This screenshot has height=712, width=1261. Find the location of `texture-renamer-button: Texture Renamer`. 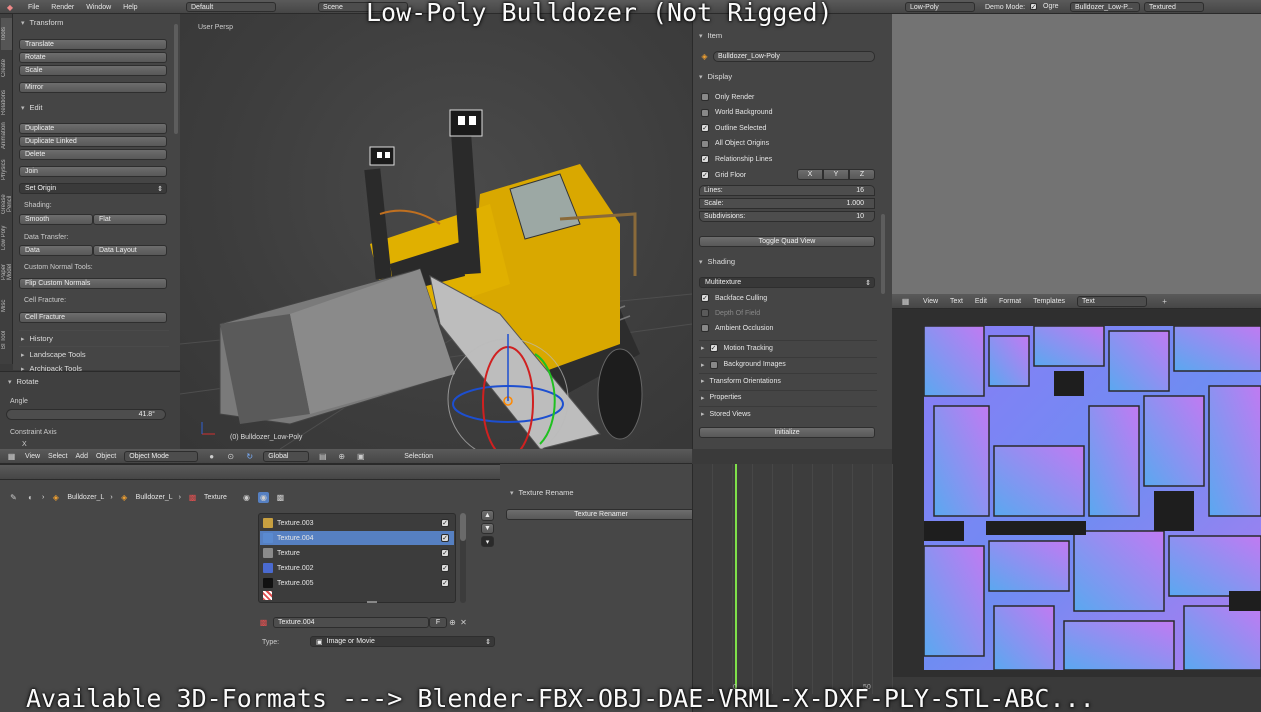

texture-renamer-button: Texture Renamer is located at coordinates (601, 514).